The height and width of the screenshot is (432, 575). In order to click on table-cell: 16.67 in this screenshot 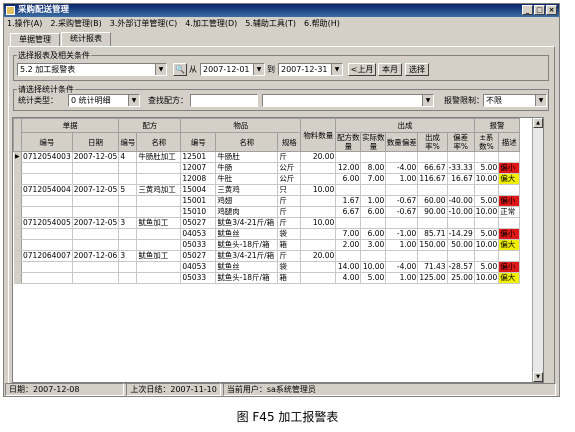, I will do `click(461, 179)`.